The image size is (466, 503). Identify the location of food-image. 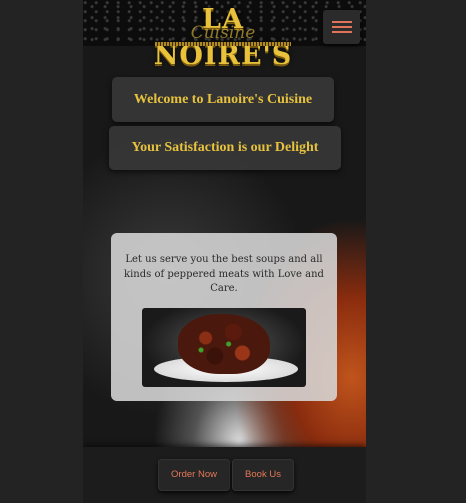
(224, 347).